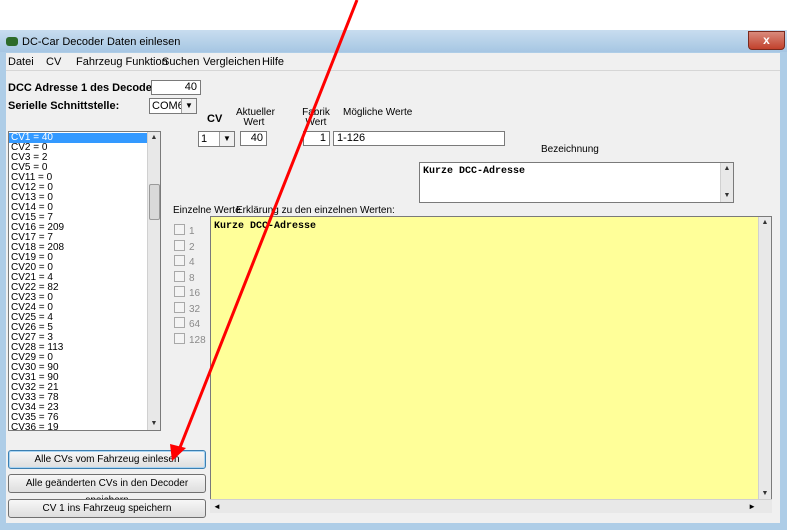 This screenshot has width=787, height=530. I want to click on checkbox-label: 16, so click(195, 293).